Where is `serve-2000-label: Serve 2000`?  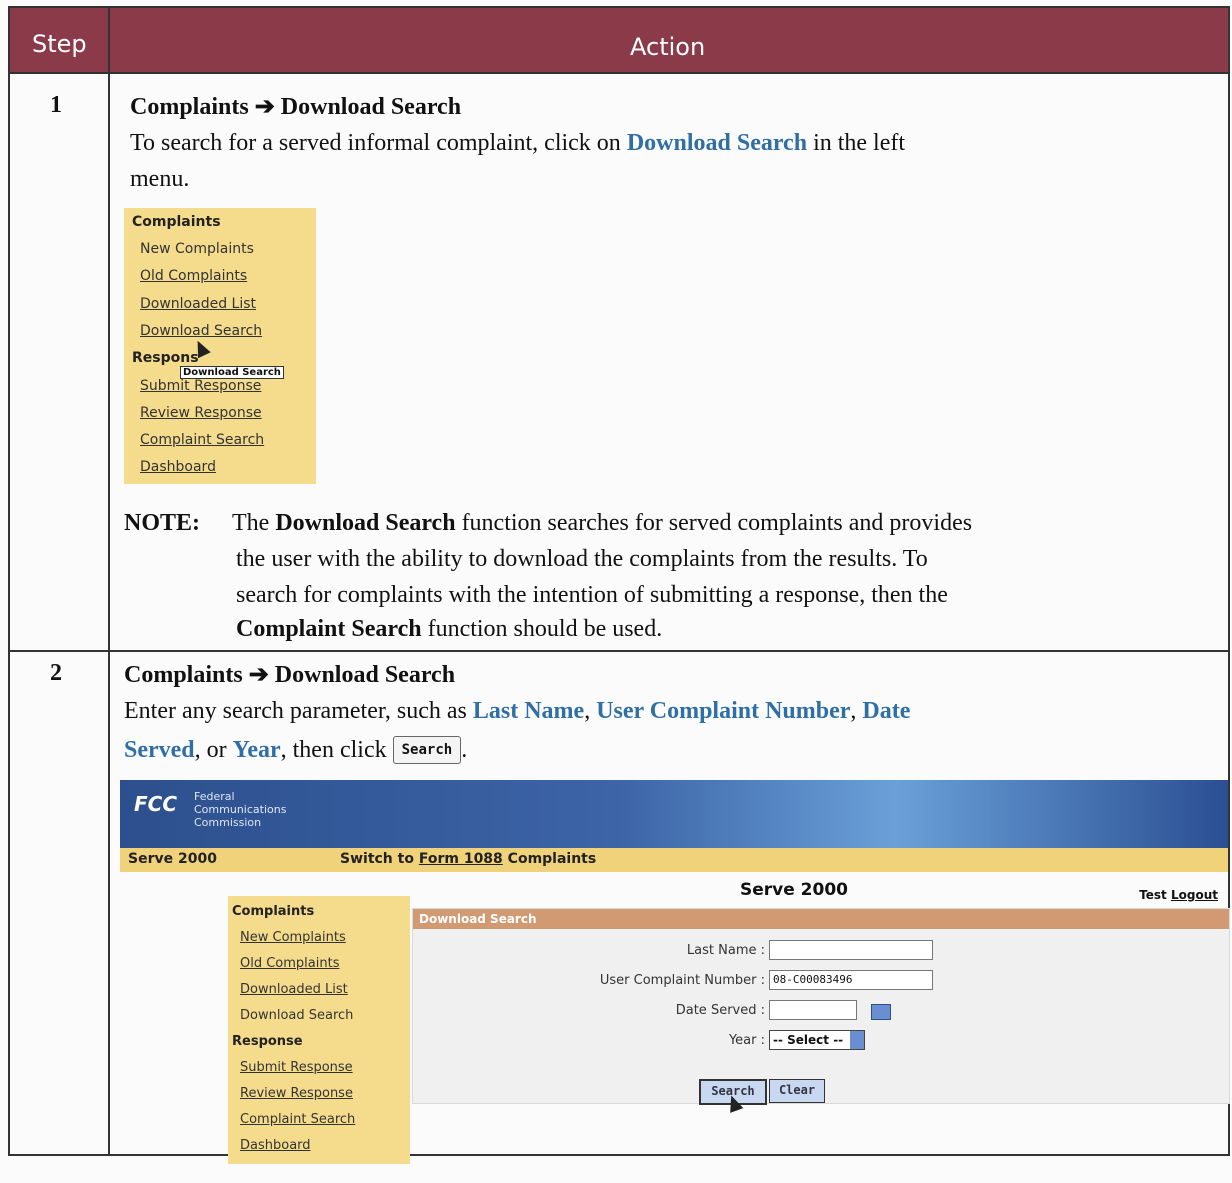 serve-2000-label: Serve 2000 is located at coordinates (172, 859).